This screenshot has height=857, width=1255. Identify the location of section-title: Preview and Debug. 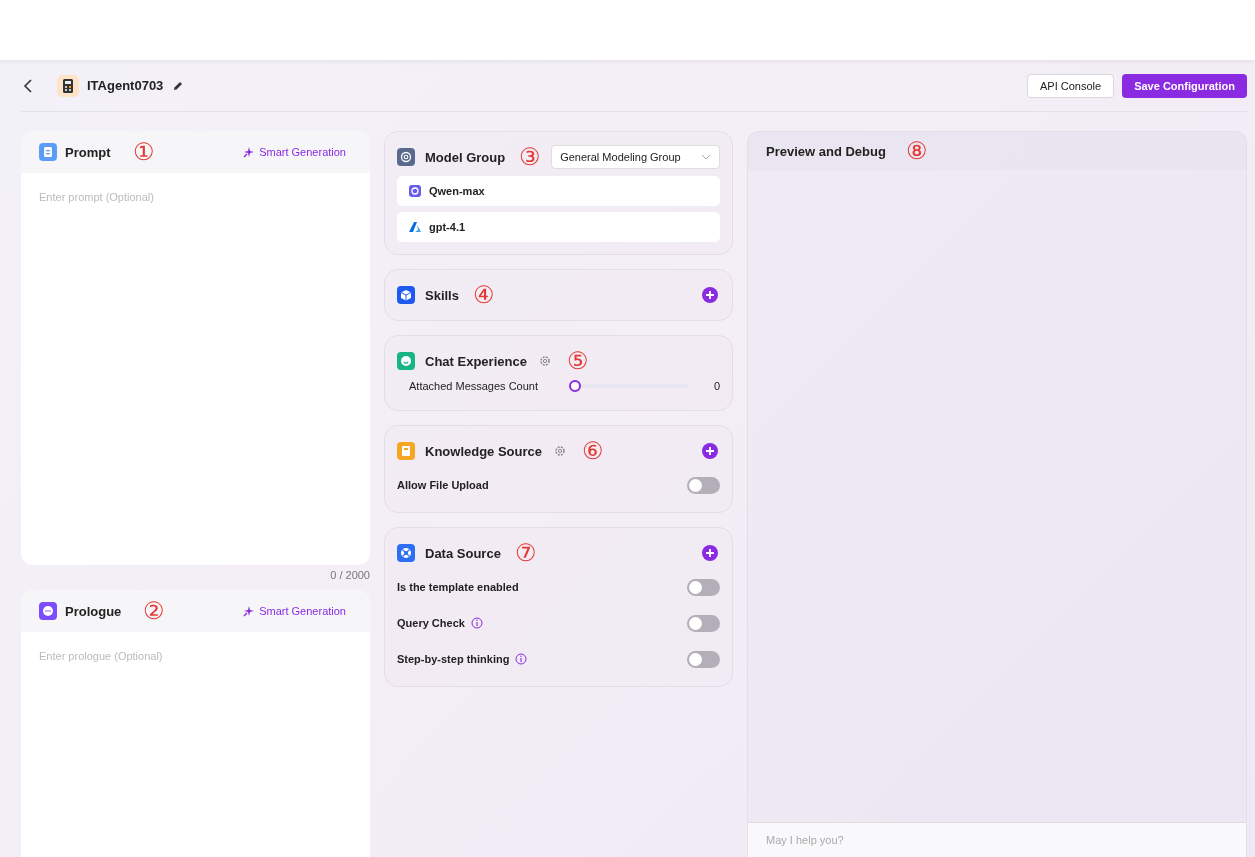
(826, 151).